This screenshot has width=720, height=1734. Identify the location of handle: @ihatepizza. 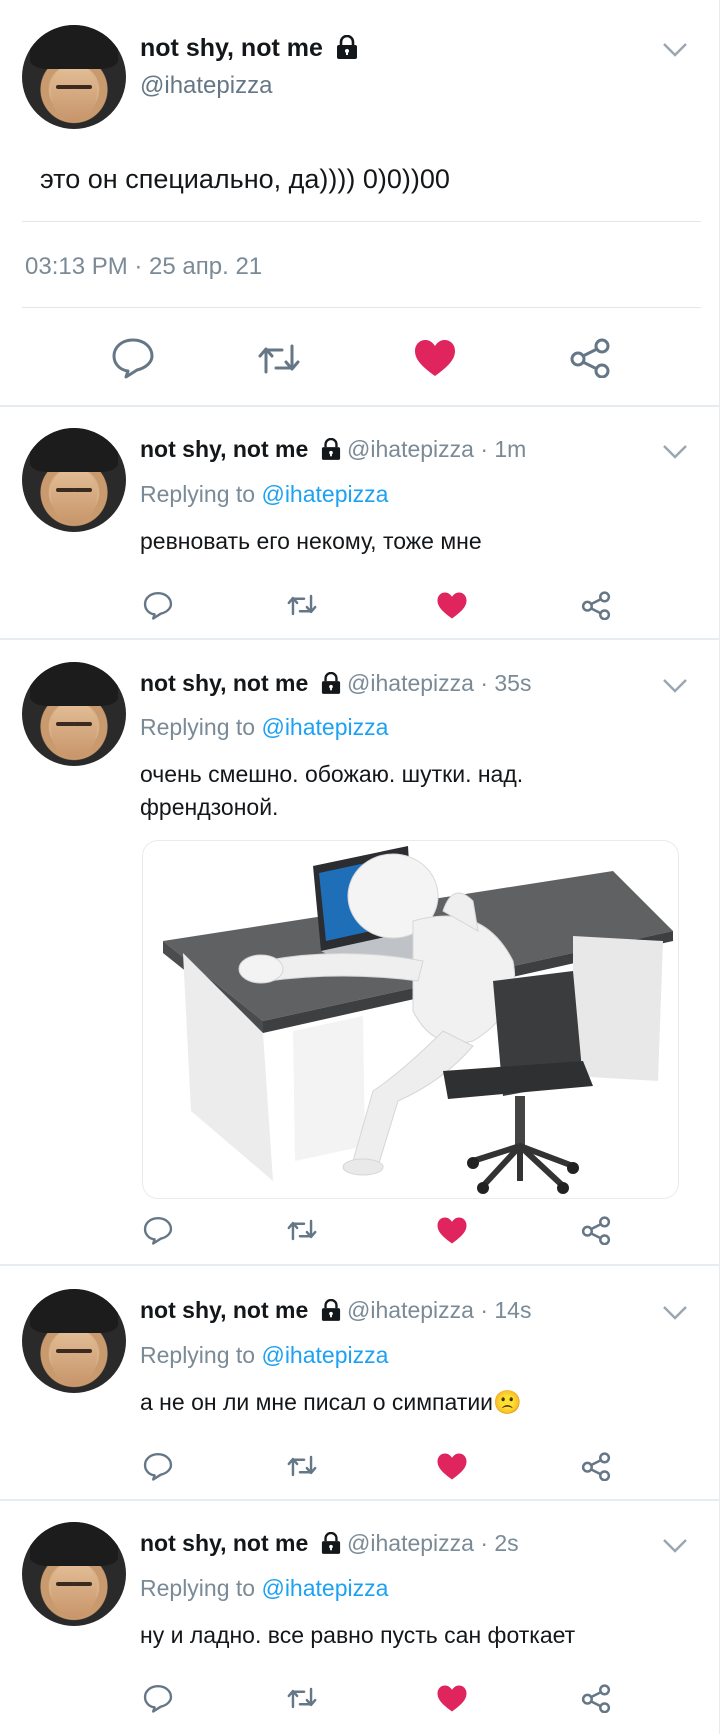
(206, 86).